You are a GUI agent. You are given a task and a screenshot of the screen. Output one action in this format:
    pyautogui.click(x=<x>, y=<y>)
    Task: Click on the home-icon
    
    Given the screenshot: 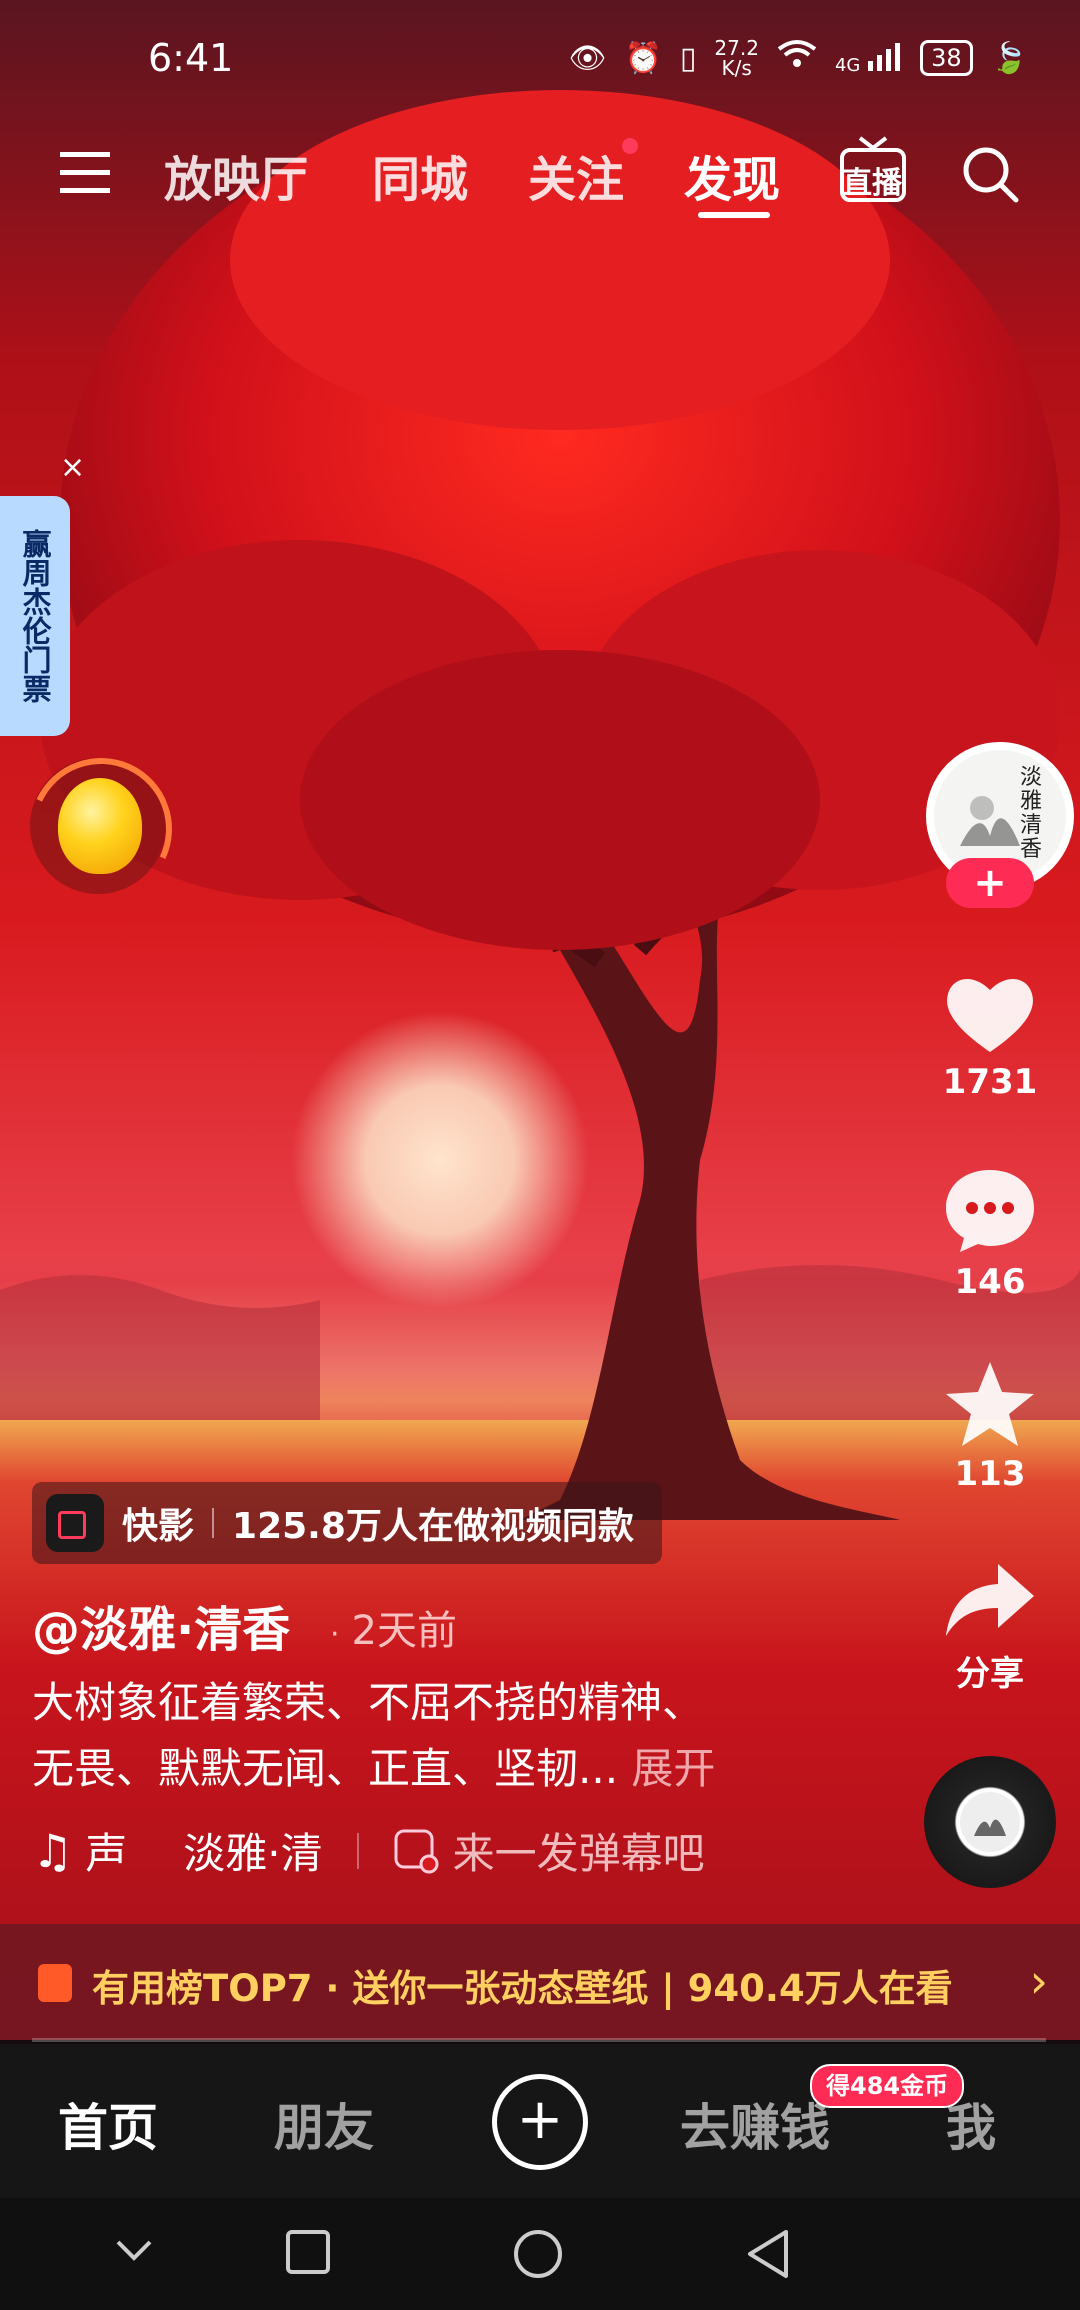 What is the action you would take?
    pyautogui.click(x=538, y=2256)
    